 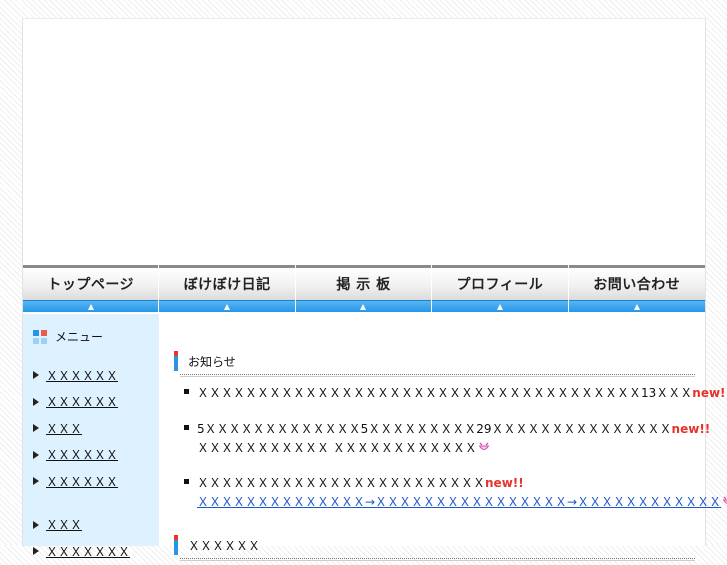 I want to click on section2-title: ＸＸＸＸＸＸ, so click(x=224, y=545).